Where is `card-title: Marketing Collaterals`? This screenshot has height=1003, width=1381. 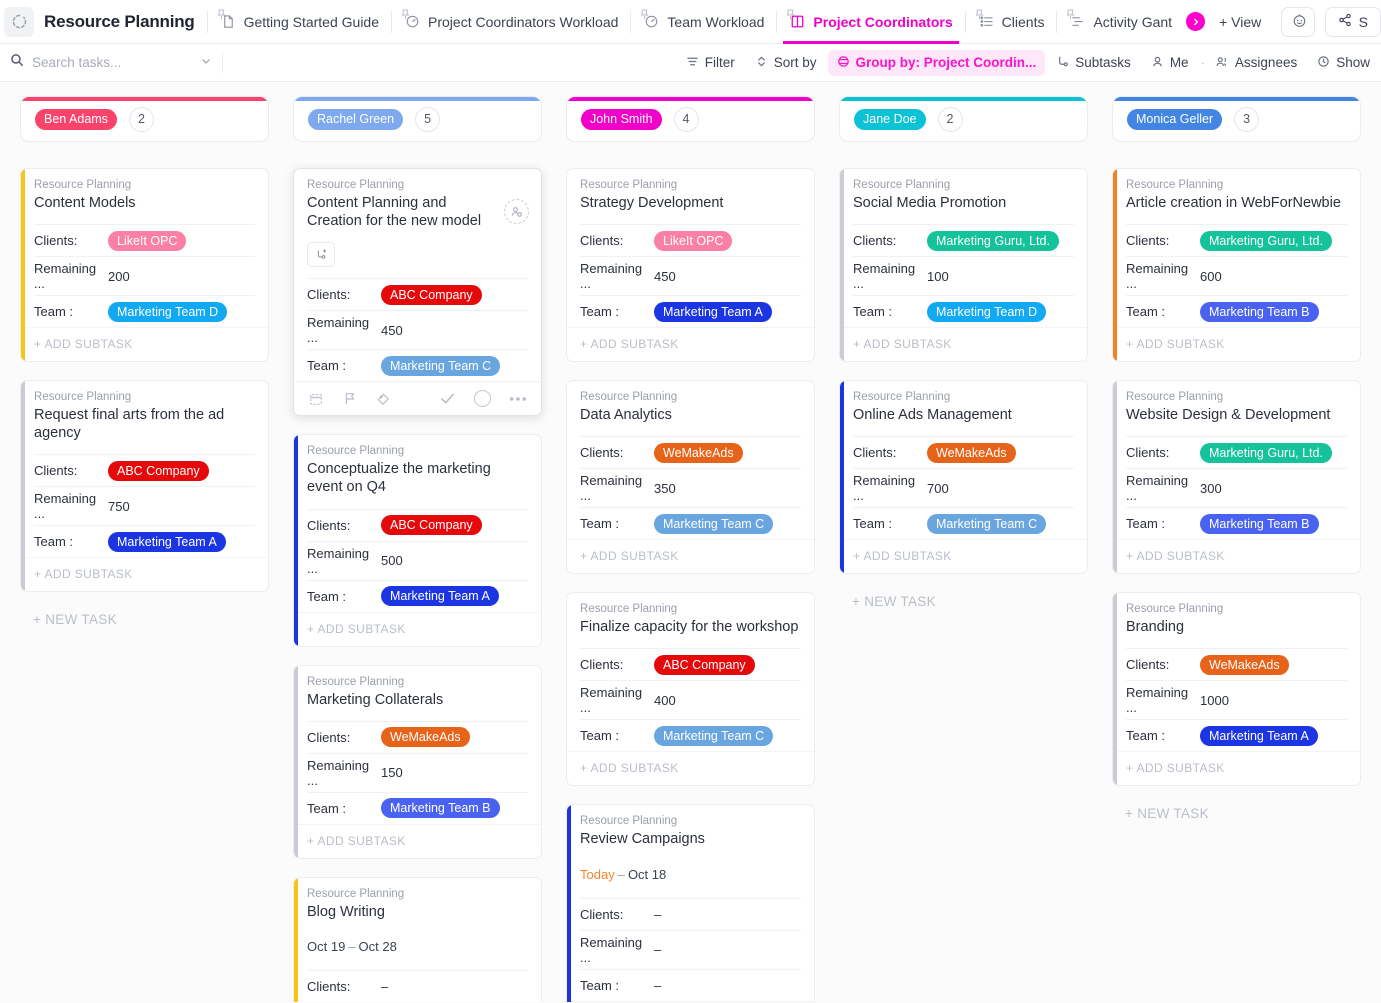 card-title: Marketing Collaterals is located at coordinates (417, 706).